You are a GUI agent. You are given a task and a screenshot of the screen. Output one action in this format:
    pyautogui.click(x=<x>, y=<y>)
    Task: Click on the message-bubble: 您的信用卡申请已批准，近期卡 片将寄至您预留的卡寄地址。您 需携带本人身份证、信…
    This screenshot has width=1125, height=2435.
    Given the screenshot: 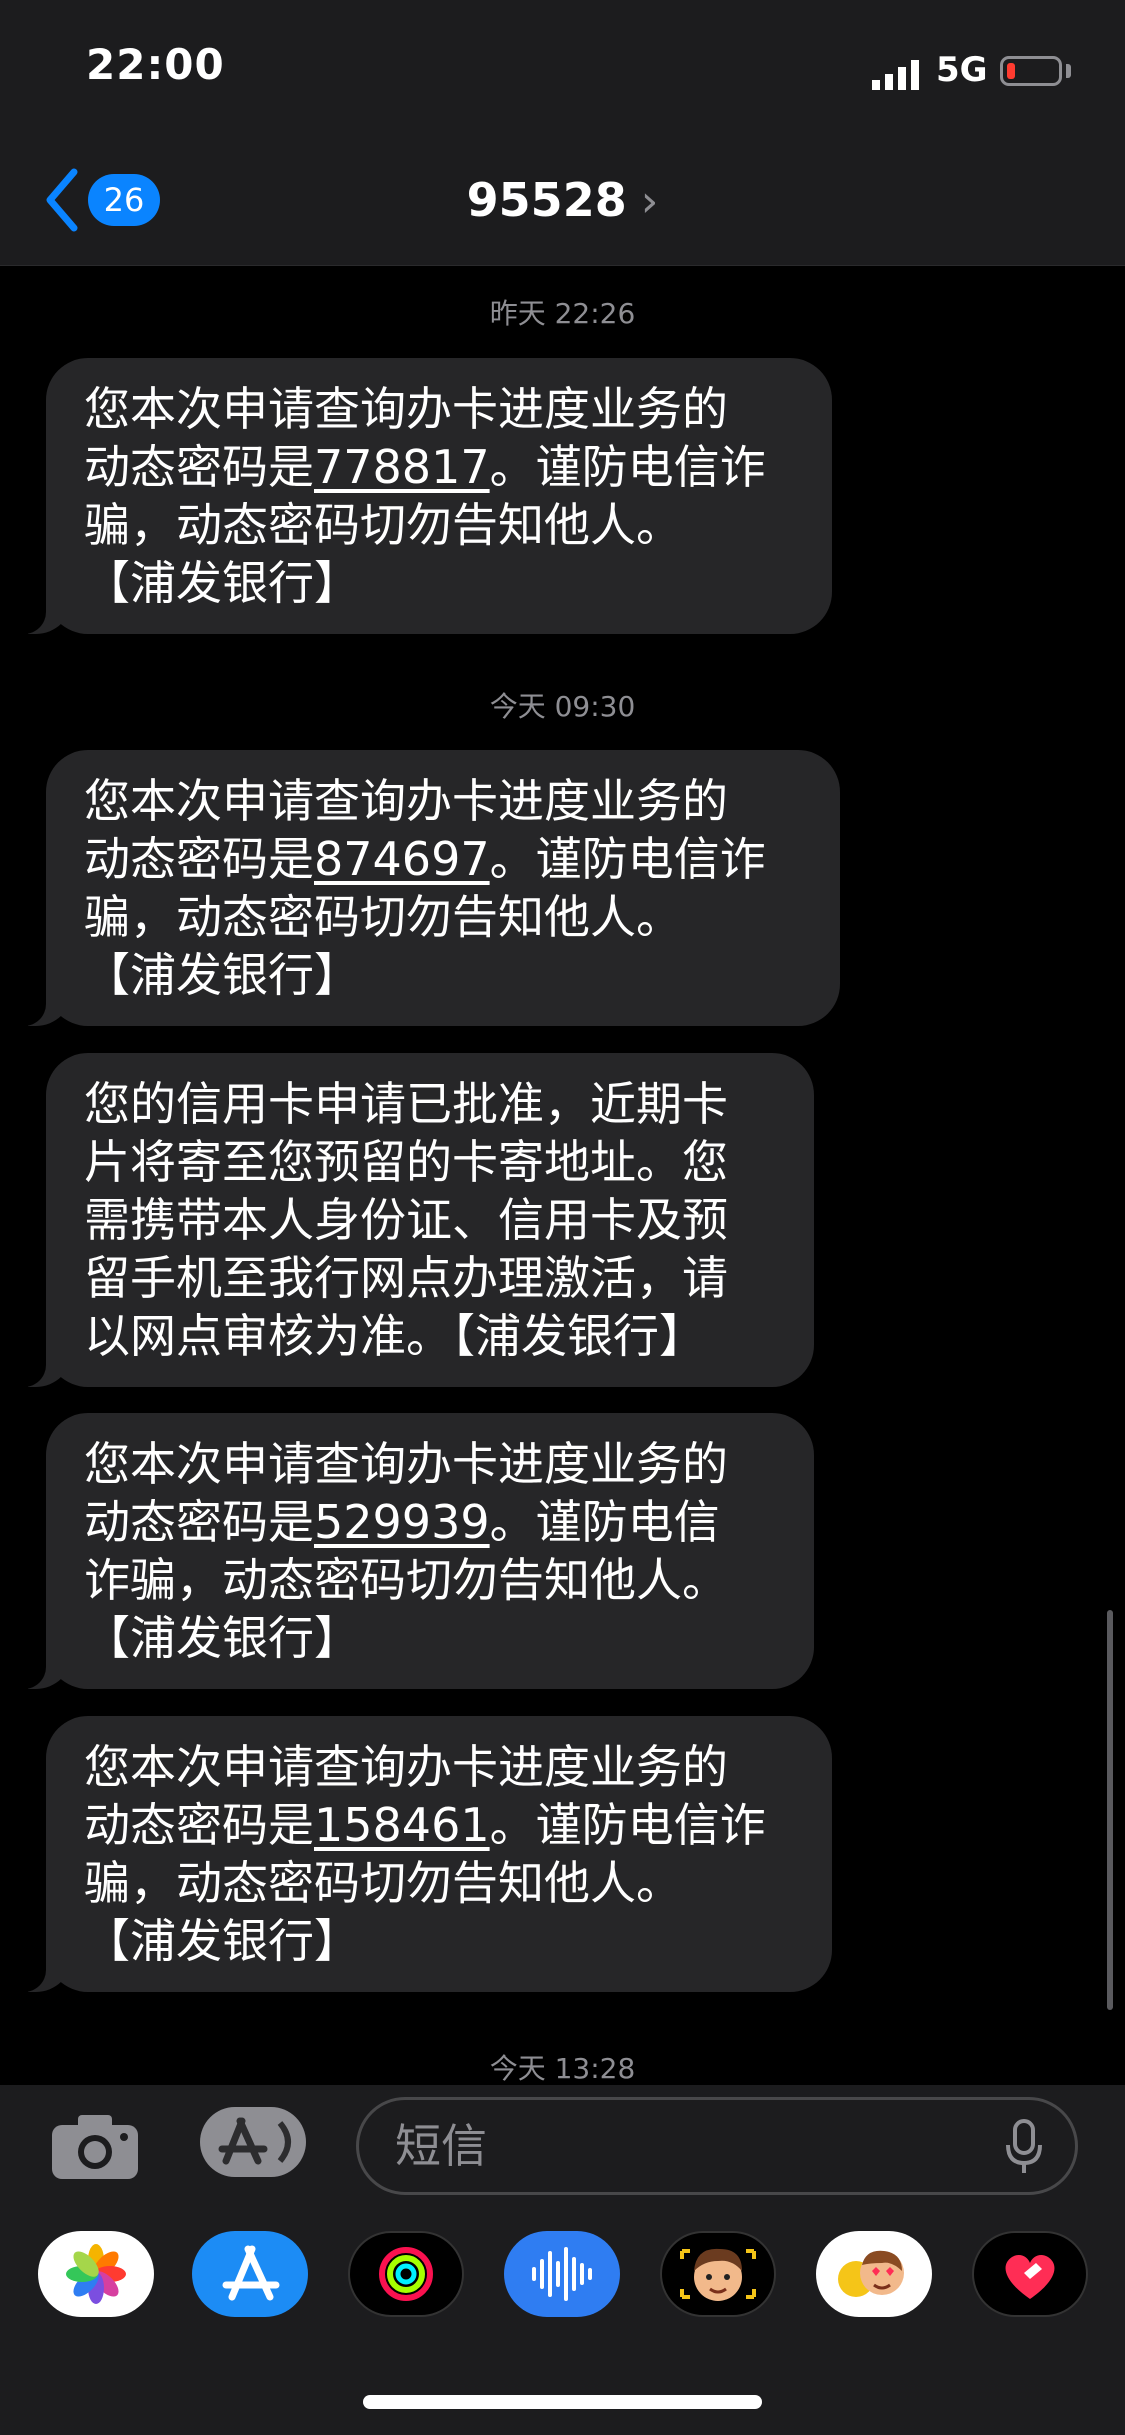 What is the action you would take?
    pyautogui.click(x=415, y=1220)
    